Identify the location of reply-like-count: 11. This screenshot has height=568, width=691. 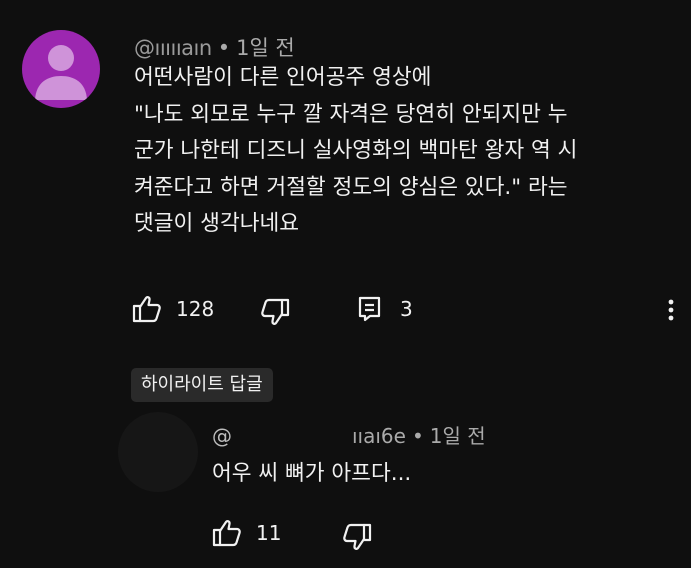
(269, 533).